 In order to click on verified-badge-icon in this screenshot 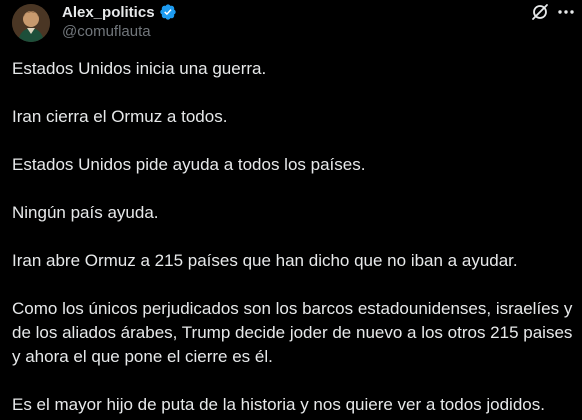, I will do `click(168, 12)`.